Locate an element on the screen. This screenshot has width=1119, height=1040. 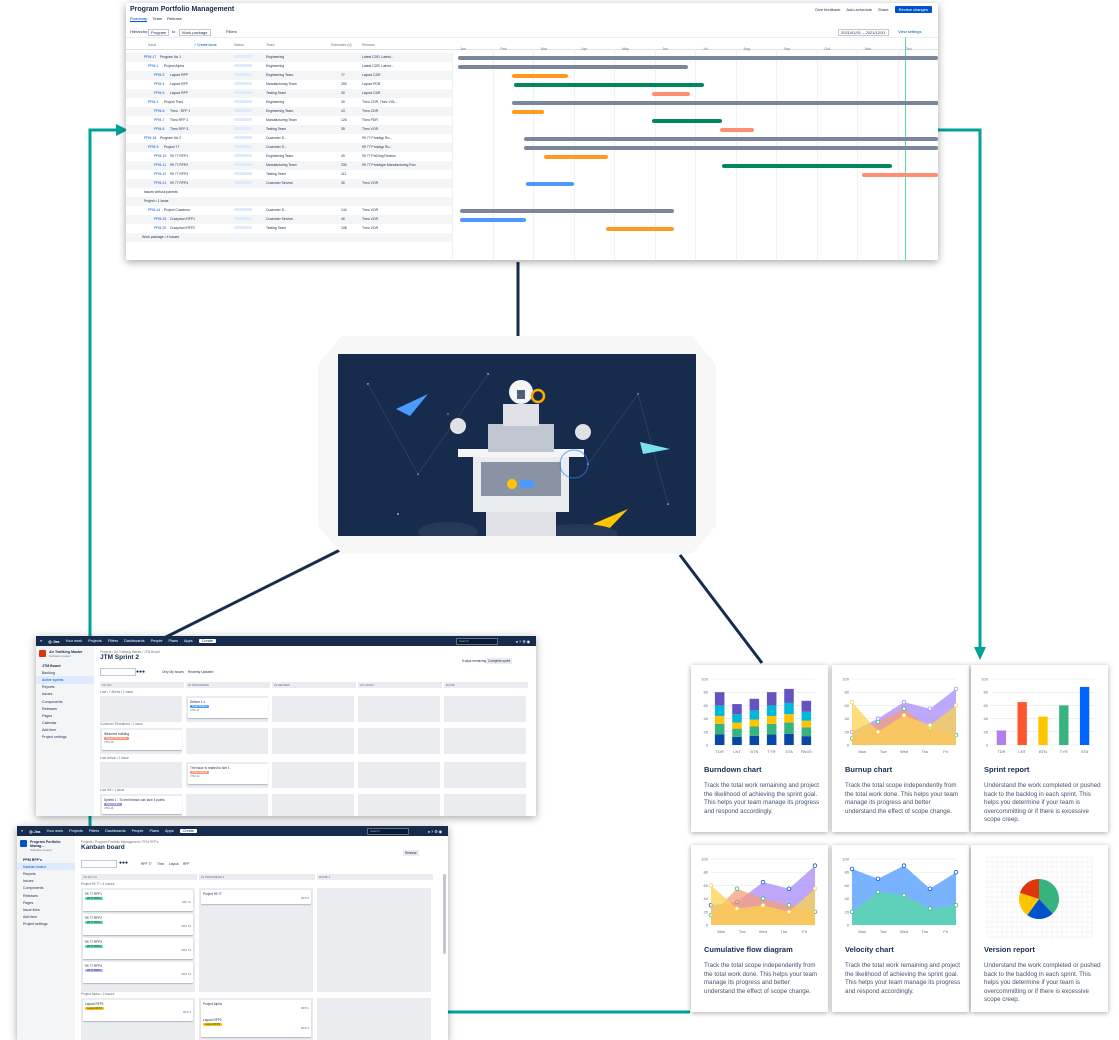
issue-key: PPM-20 is located at coordinates (160, 228).